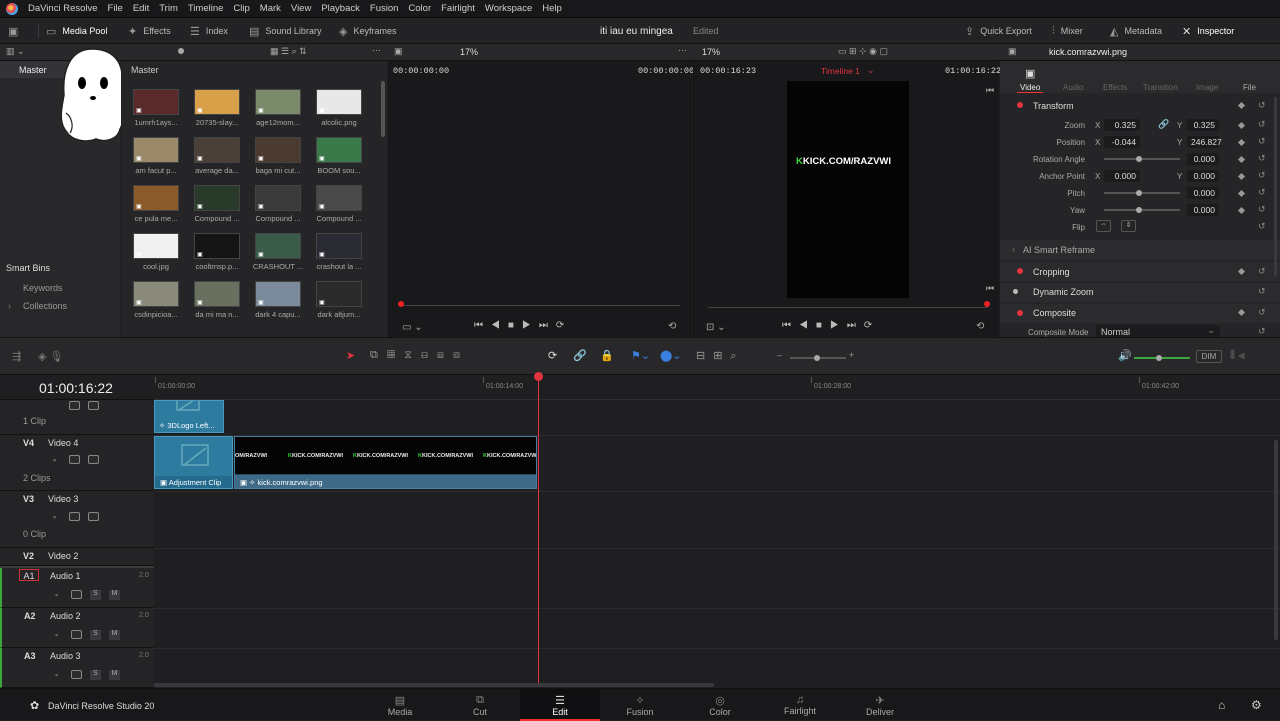  What do you see at coordinates (671, 355) in the screenshot?
I see `marker-icon: ⬤⌄` at bounding box center [671, 355].